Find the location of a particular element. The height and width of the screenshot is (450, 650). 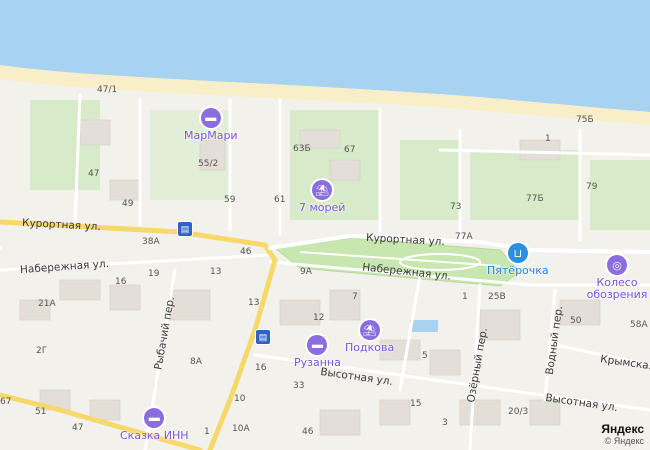

poi-skazka: ▬ Сказка ИНН is located at coordinates (154, 425).